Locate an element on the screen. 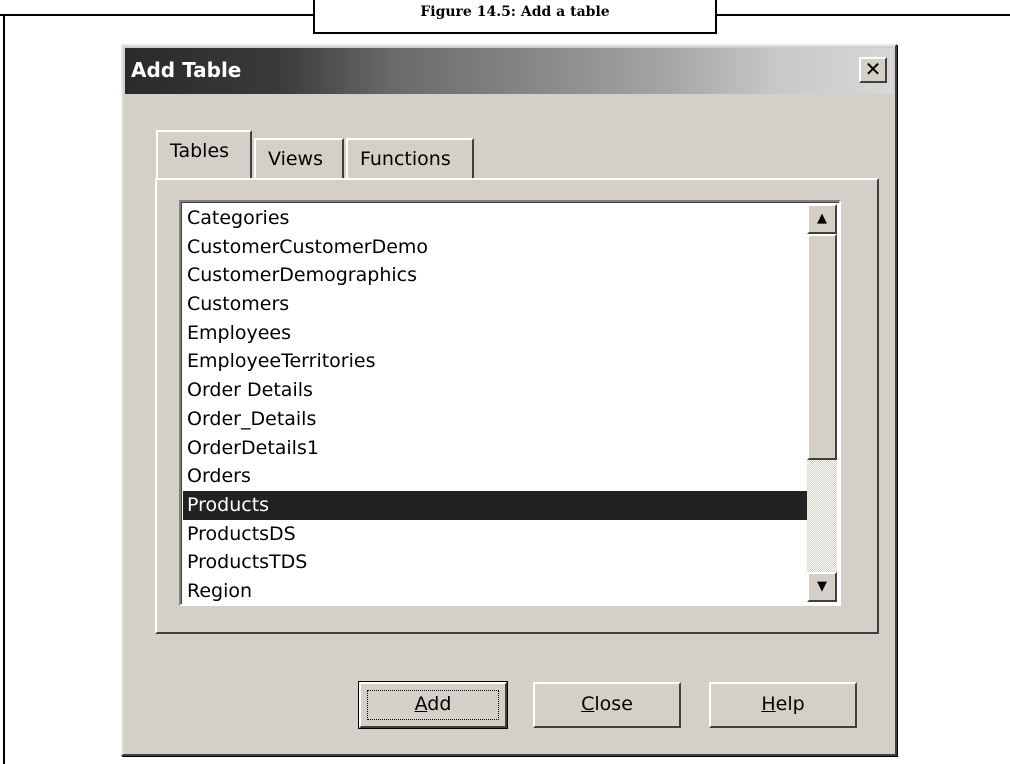 The image size is (1010, 764). scroll-up-button: ▲ is located at coordinates (822, 219).